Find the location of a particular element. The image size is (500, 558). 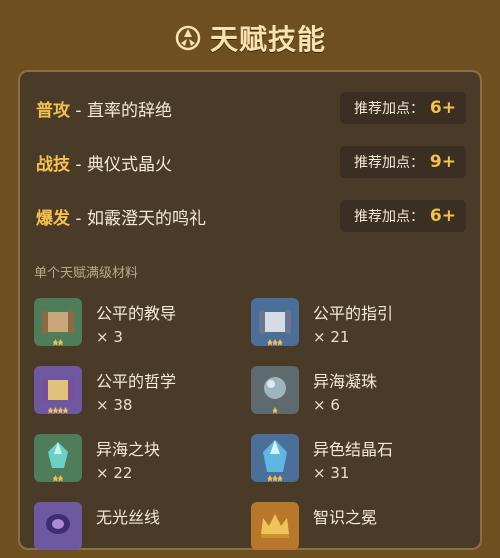

material-item: 异海凝珠 × 6 is located at coordinates (346, 394).